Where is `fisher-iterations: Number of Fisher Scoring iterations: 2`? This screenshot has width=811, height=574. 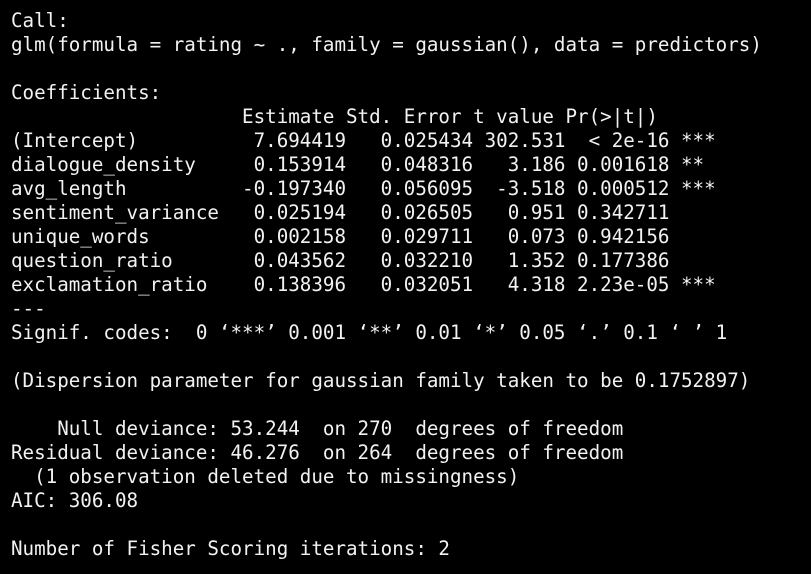
fisher-iterations: Number of Fisher Scoring iterations: 2 is located at coordinates (230, 548).